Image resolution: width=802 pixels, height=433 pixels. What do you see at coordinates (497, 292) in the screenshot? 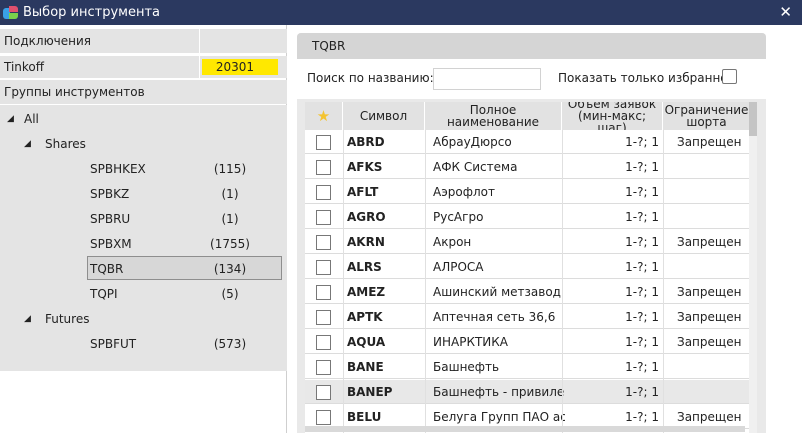
I see `full-name-cell: Ашинский метзавод` at bounding box center [497, 292].